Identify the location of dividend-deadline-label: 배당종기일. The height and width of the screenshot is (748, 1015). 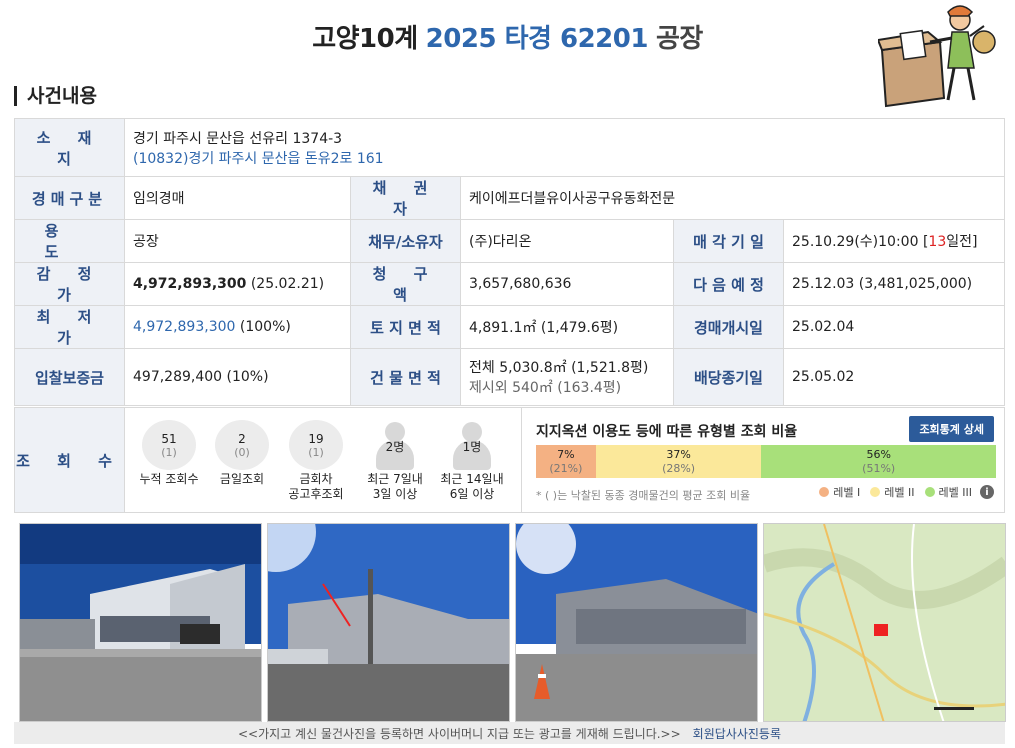
(728, 377).